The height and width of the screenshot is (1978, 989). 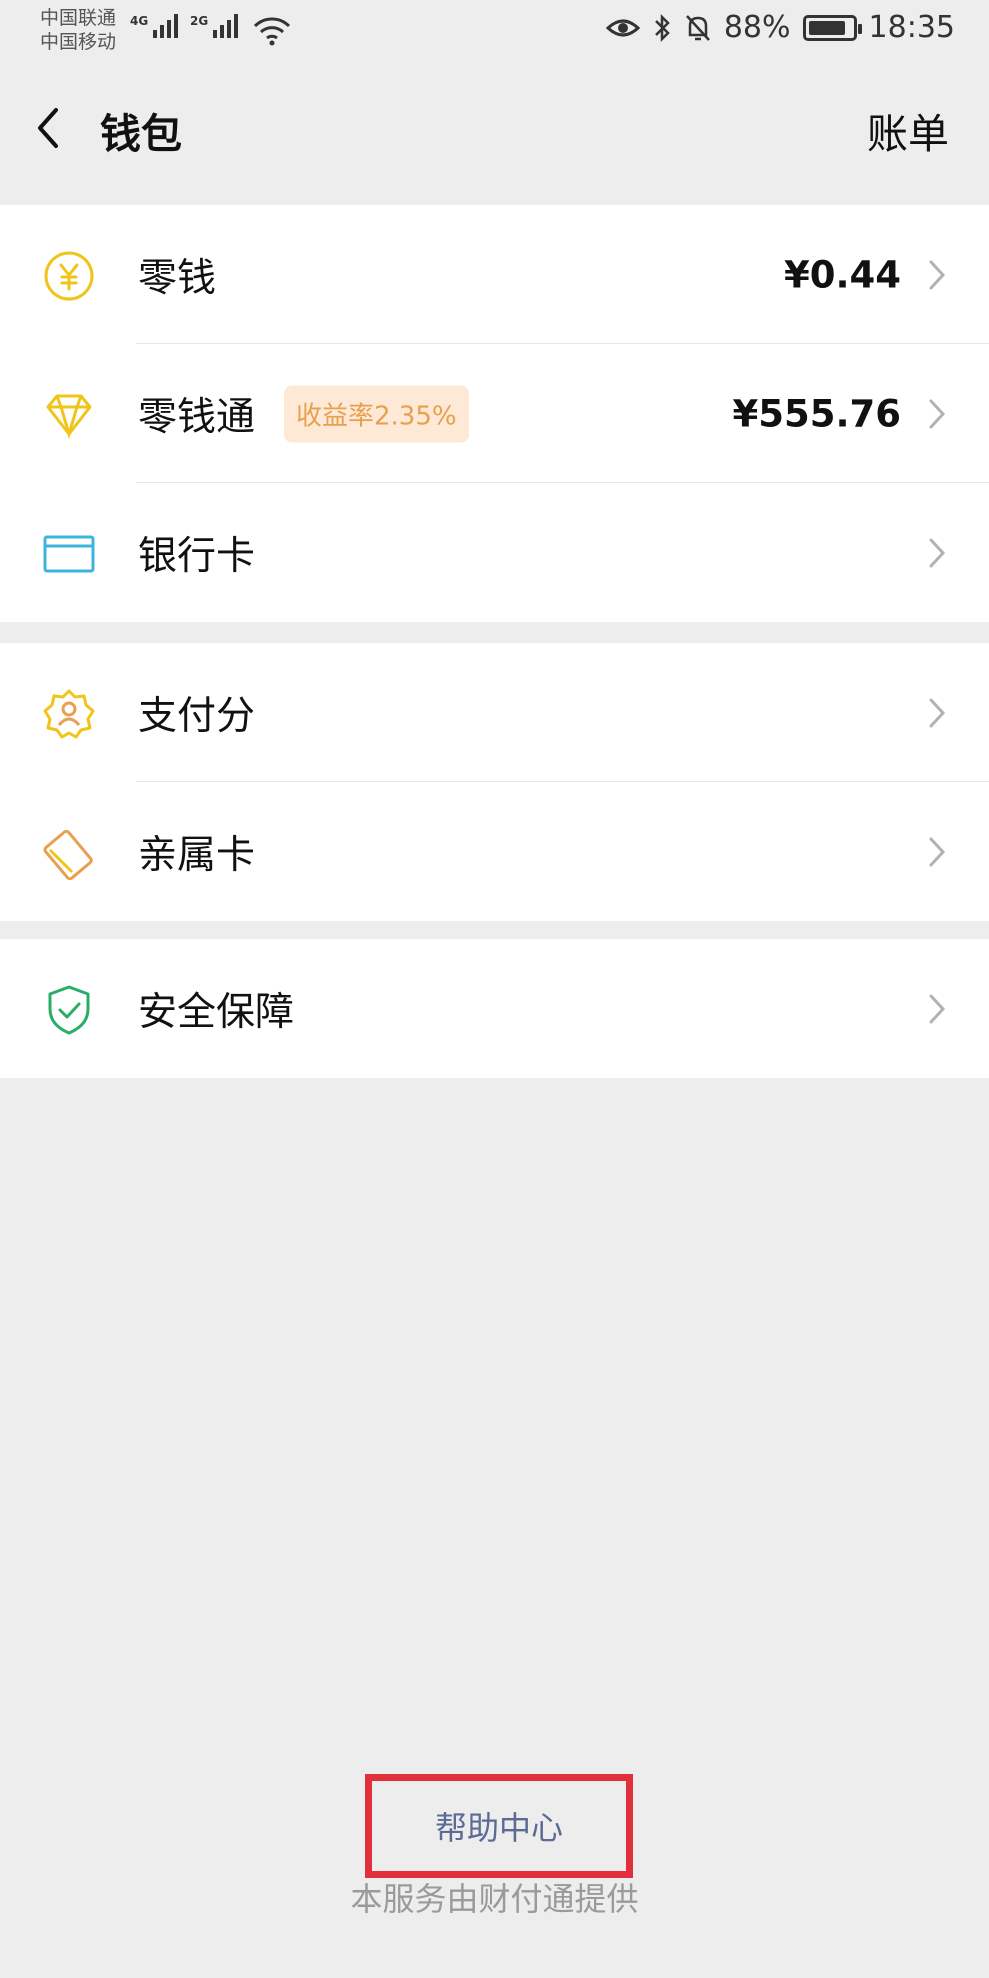 I want to click on list-item-payment-score: 支付分, so click(x=494, y=712).